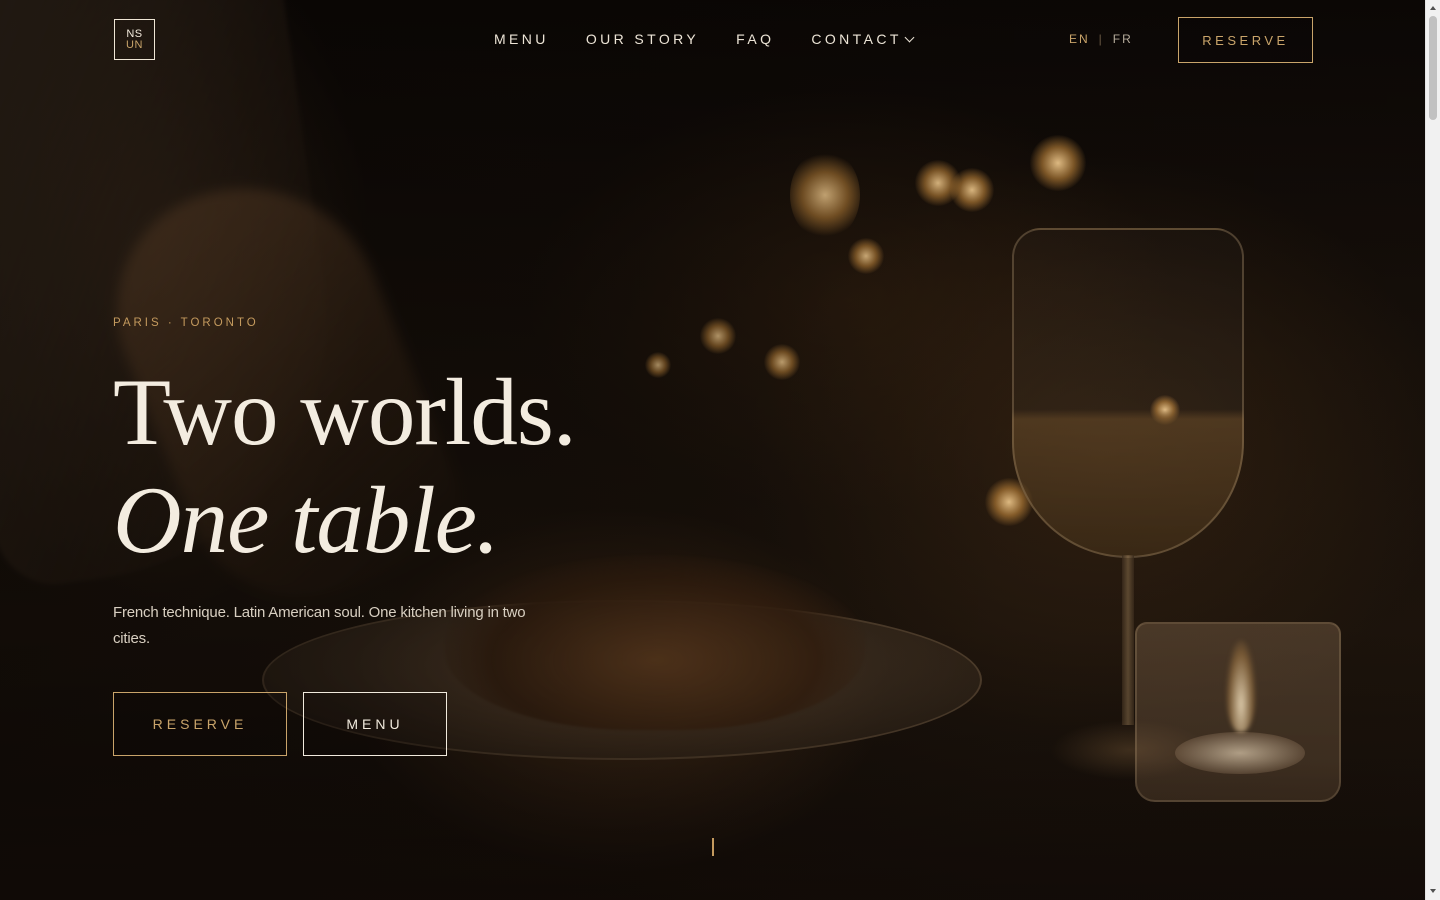 The height and width of the screenshot is (900, 1440). Describe the element at coordinates (704, 39) in the screenshot. I see `main-nav: MENU OUR STORY FAQ CONTACT` at that location.